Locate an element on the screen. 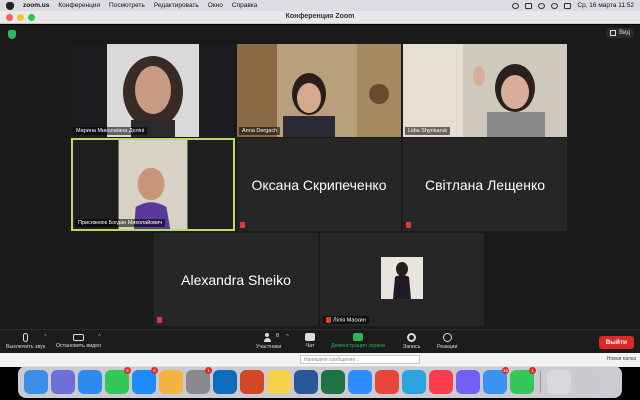  participant-name: Лілія Маскин is located at coordinates (349, 320).